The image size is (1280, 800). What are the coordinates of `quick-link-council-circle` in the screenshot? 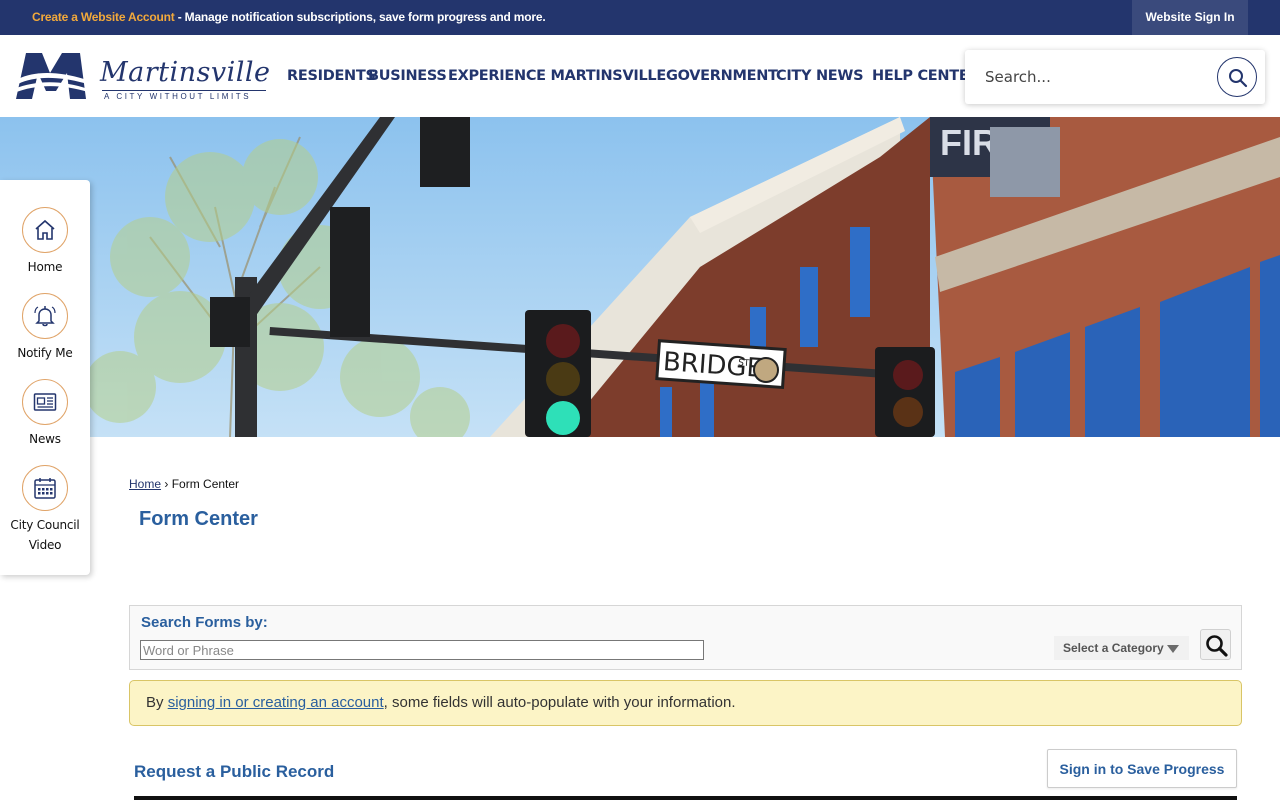 It's located at (45, 488).